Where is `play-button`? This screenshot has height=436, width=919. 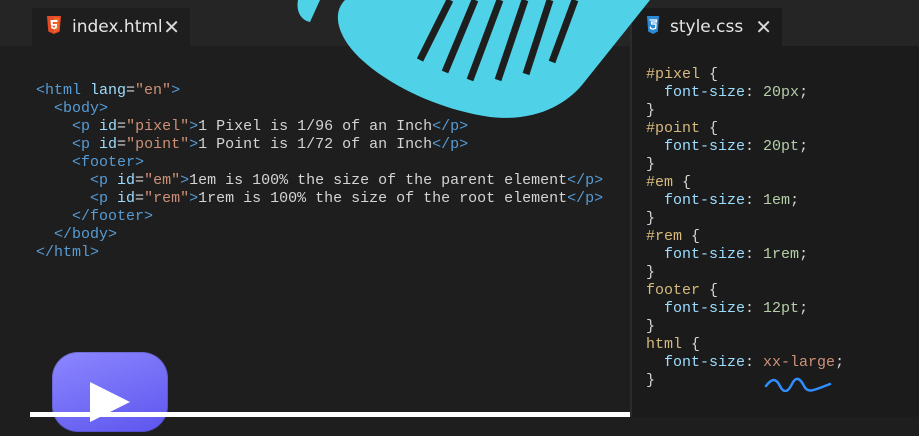 play-button is located at coordinates (110, 392).